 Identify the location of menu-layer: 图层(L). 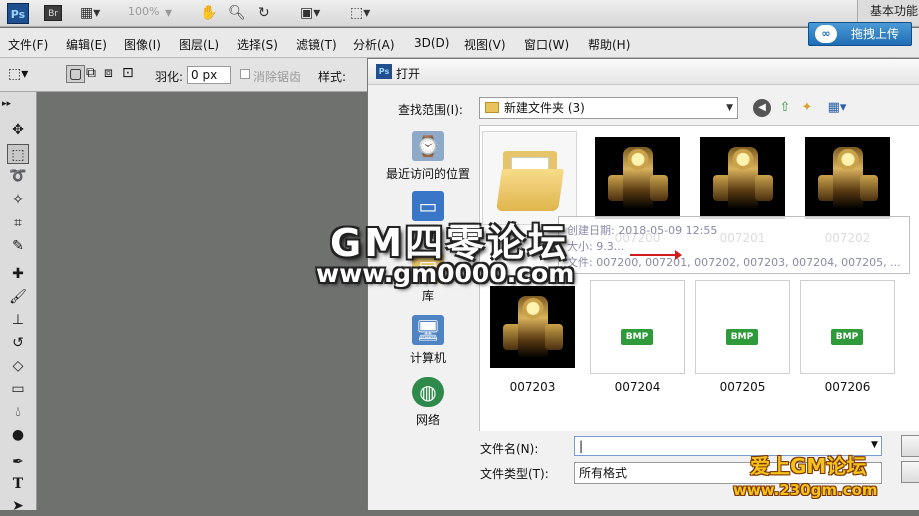
(199, 44).